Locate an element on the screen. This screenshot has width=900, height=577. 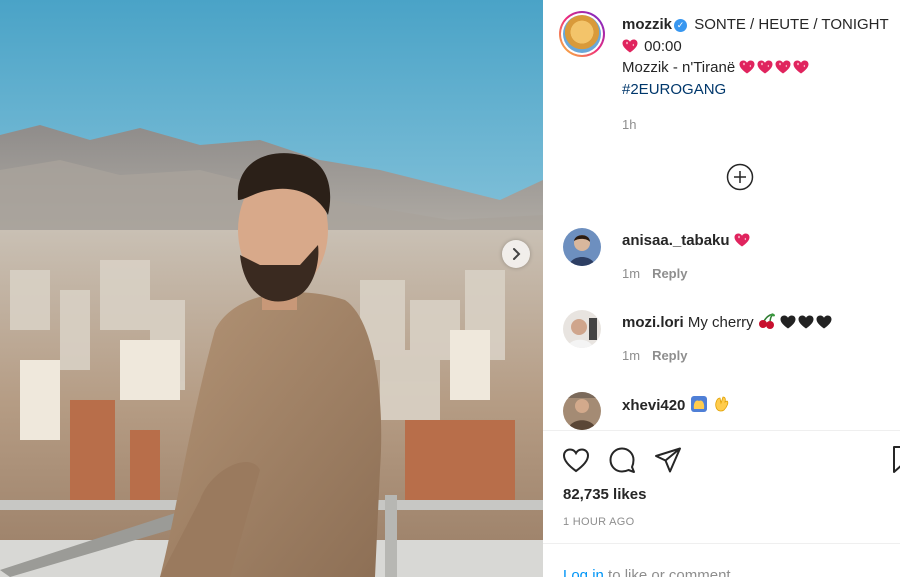
post-timestamp: 1 HOUR AGO is located at coordinates (599, 522).